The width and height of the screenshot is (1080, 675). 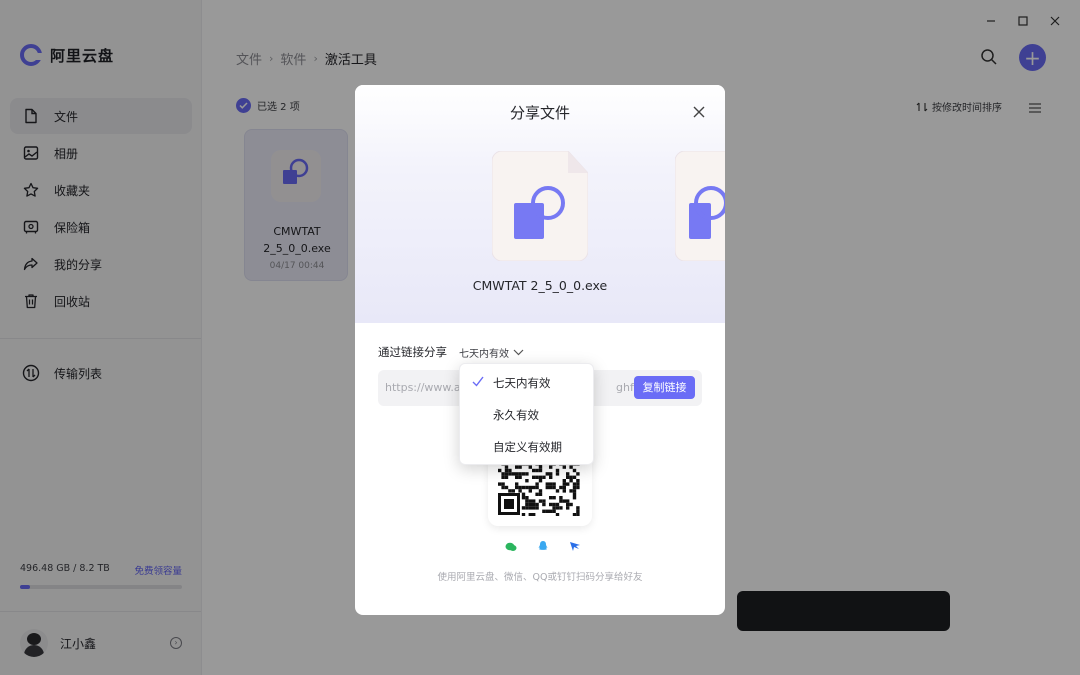 I want to click on checkmark-icon, so click(x=478, y=383).